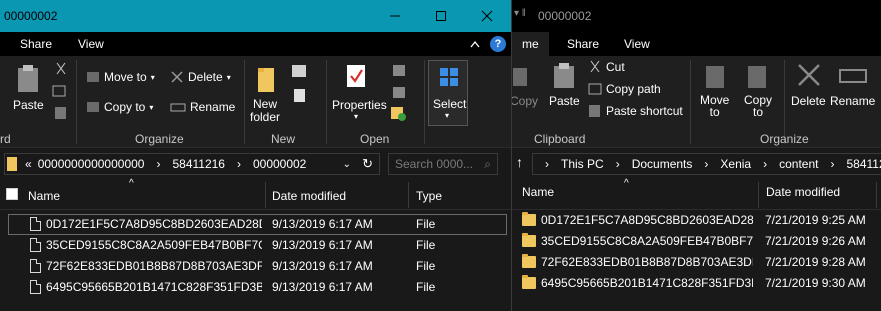 The height and width of the screenshot is (311, 881). What do you see at coordinates (255, 16) in the screenshot?
I see `title-bar: 00000002` at bounding box center [255, 16].